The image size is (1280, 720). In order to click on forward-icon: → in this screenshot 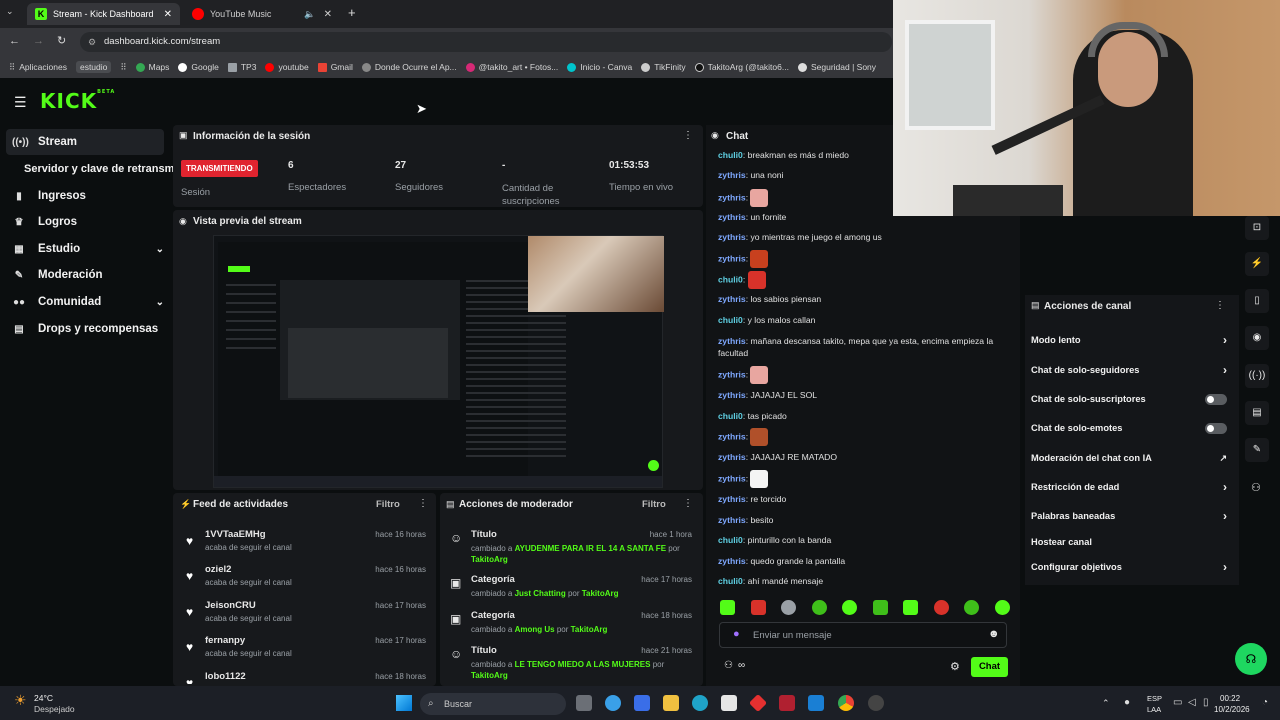, I will do `click(38, 41)`.